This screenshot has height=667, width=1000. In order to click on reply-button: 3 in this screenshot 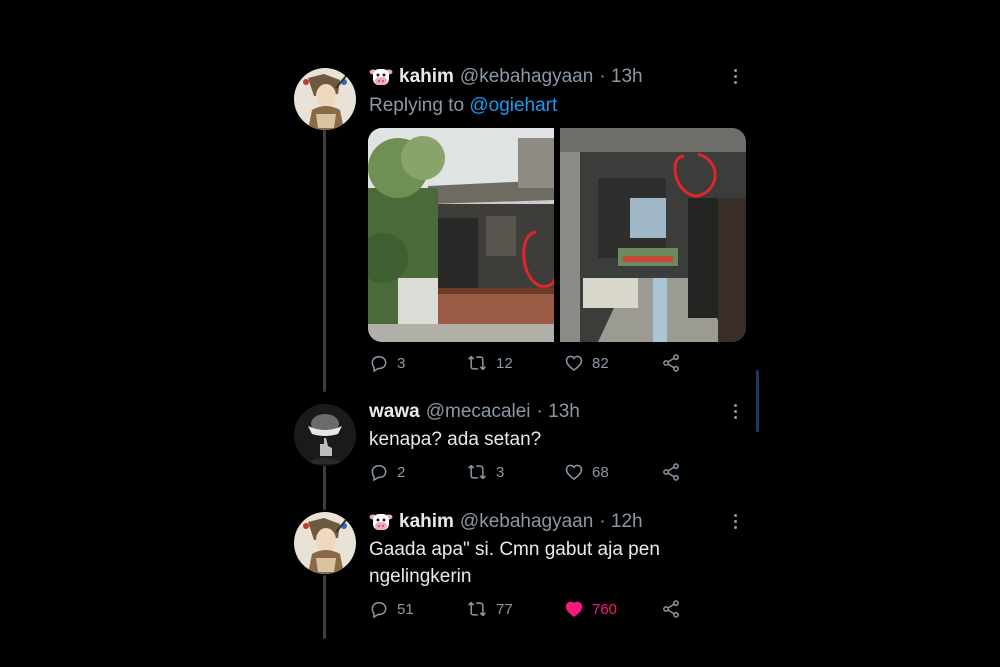, I will do `click(387, 363)`.